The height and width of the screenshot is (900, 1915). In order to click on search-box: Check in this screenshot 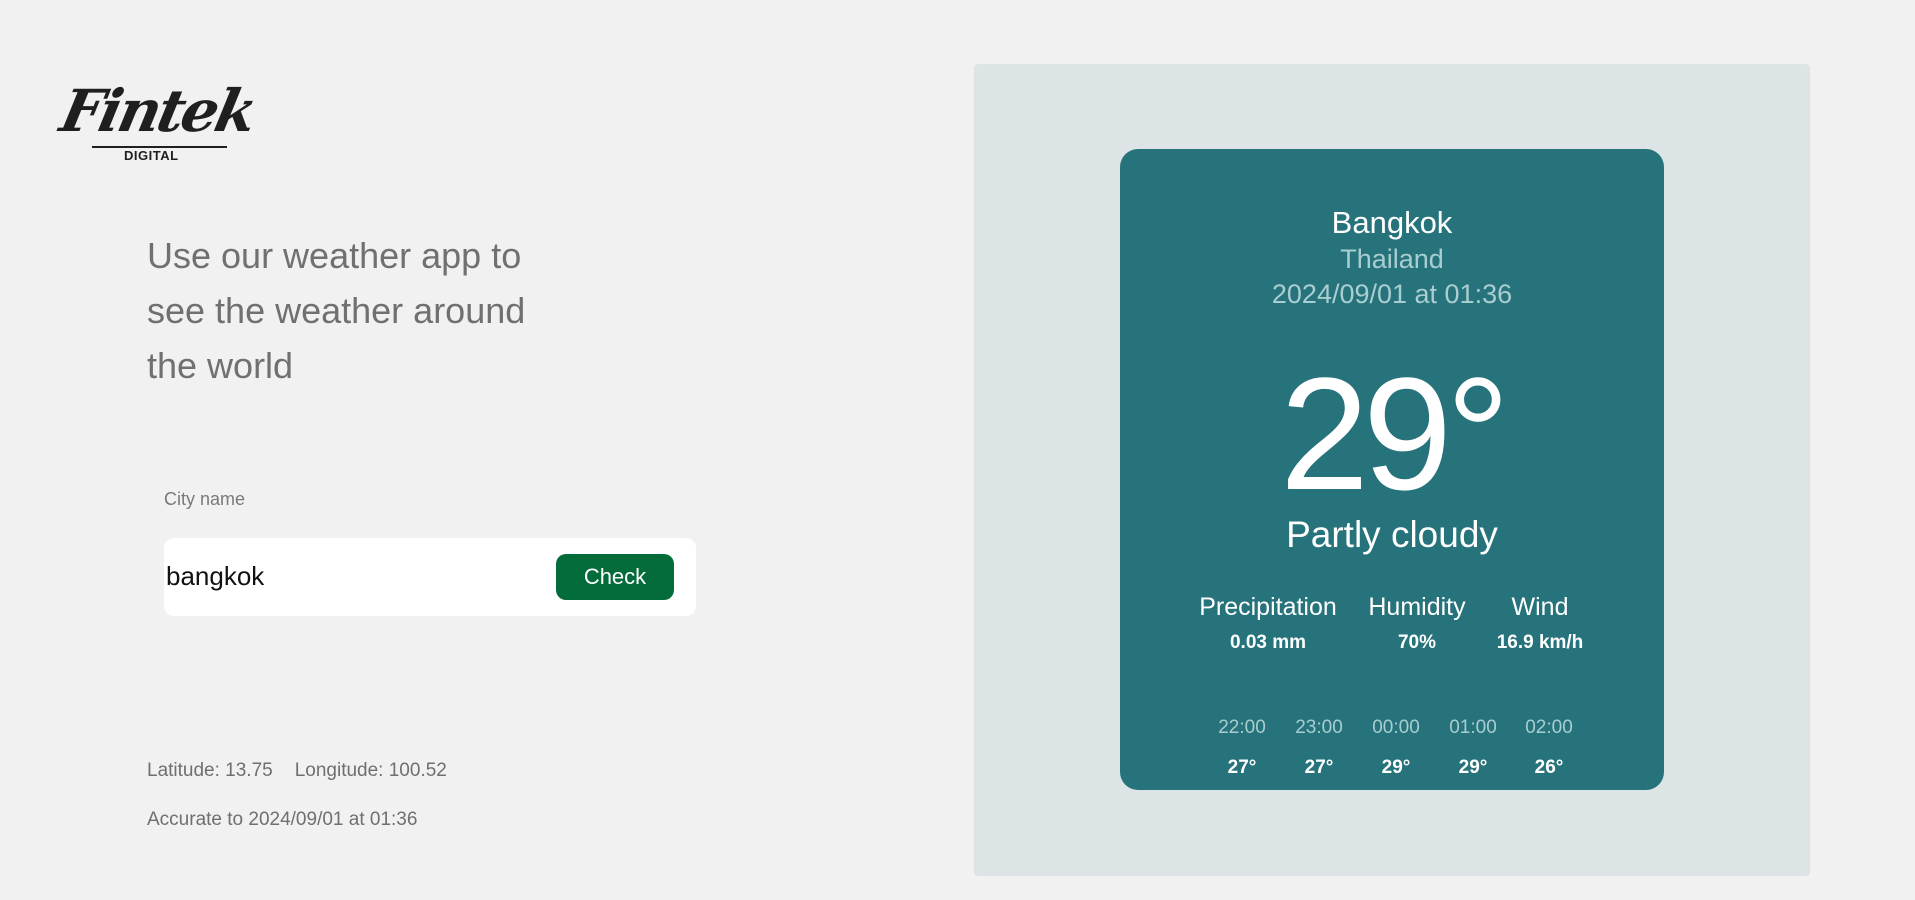, I will do `click(430, 577)`.